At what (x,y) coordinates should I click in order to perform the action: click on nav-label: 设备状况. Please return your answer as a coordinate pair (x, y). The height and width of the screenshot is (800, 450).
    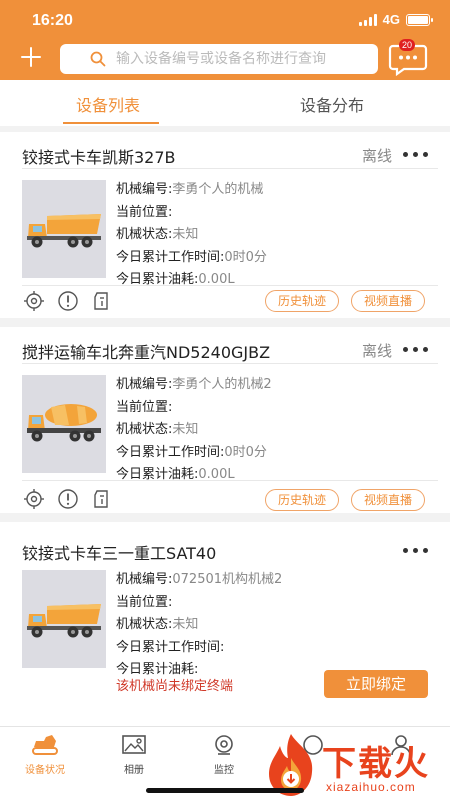
    Looking at the image, I should click on (45, 770).